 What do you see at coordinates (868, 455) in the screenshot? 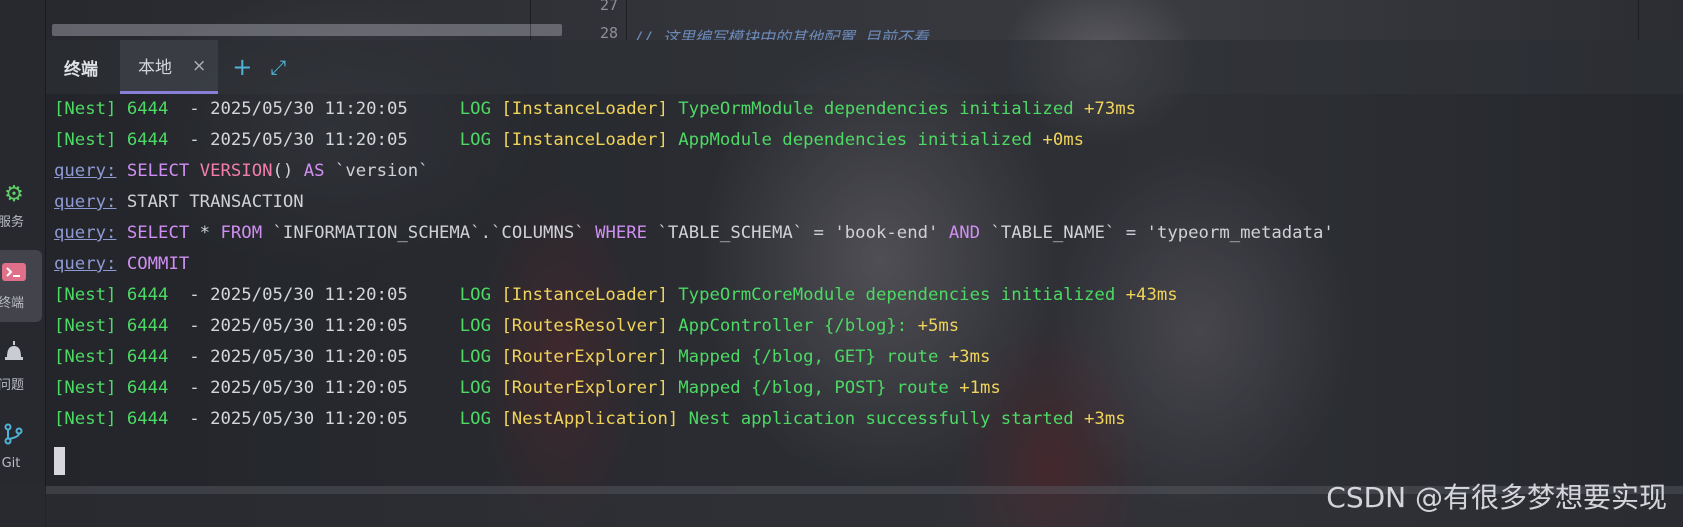
I see `prompt-line` at bounding box center [868, 455].